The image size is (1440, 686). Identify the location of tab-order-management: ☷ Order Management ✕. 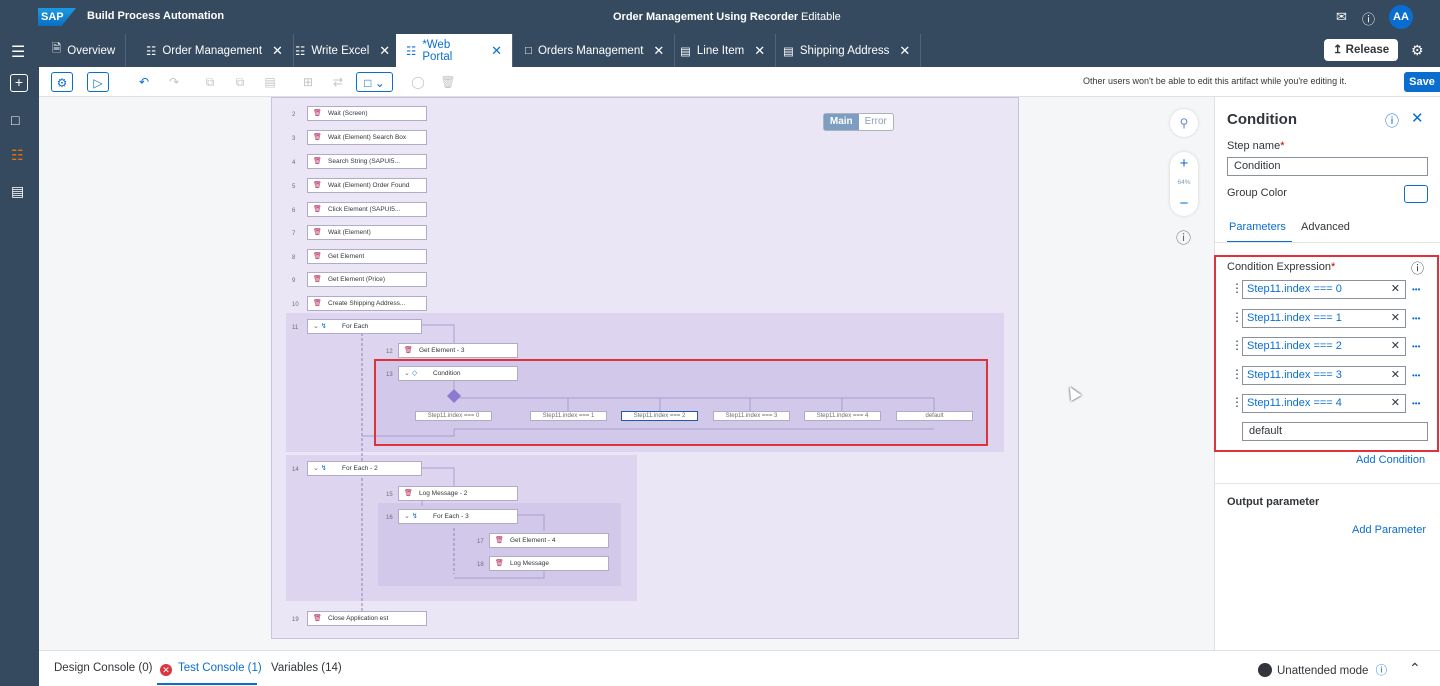
(215, 50).